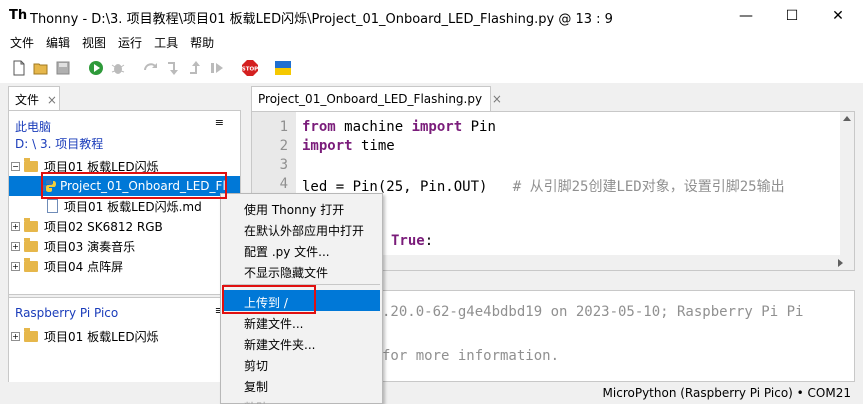 This screenshot has height=404, width=863. Describe the element at coordinates (217, 68) in the screenshot. I see `resume-icon` at that location.